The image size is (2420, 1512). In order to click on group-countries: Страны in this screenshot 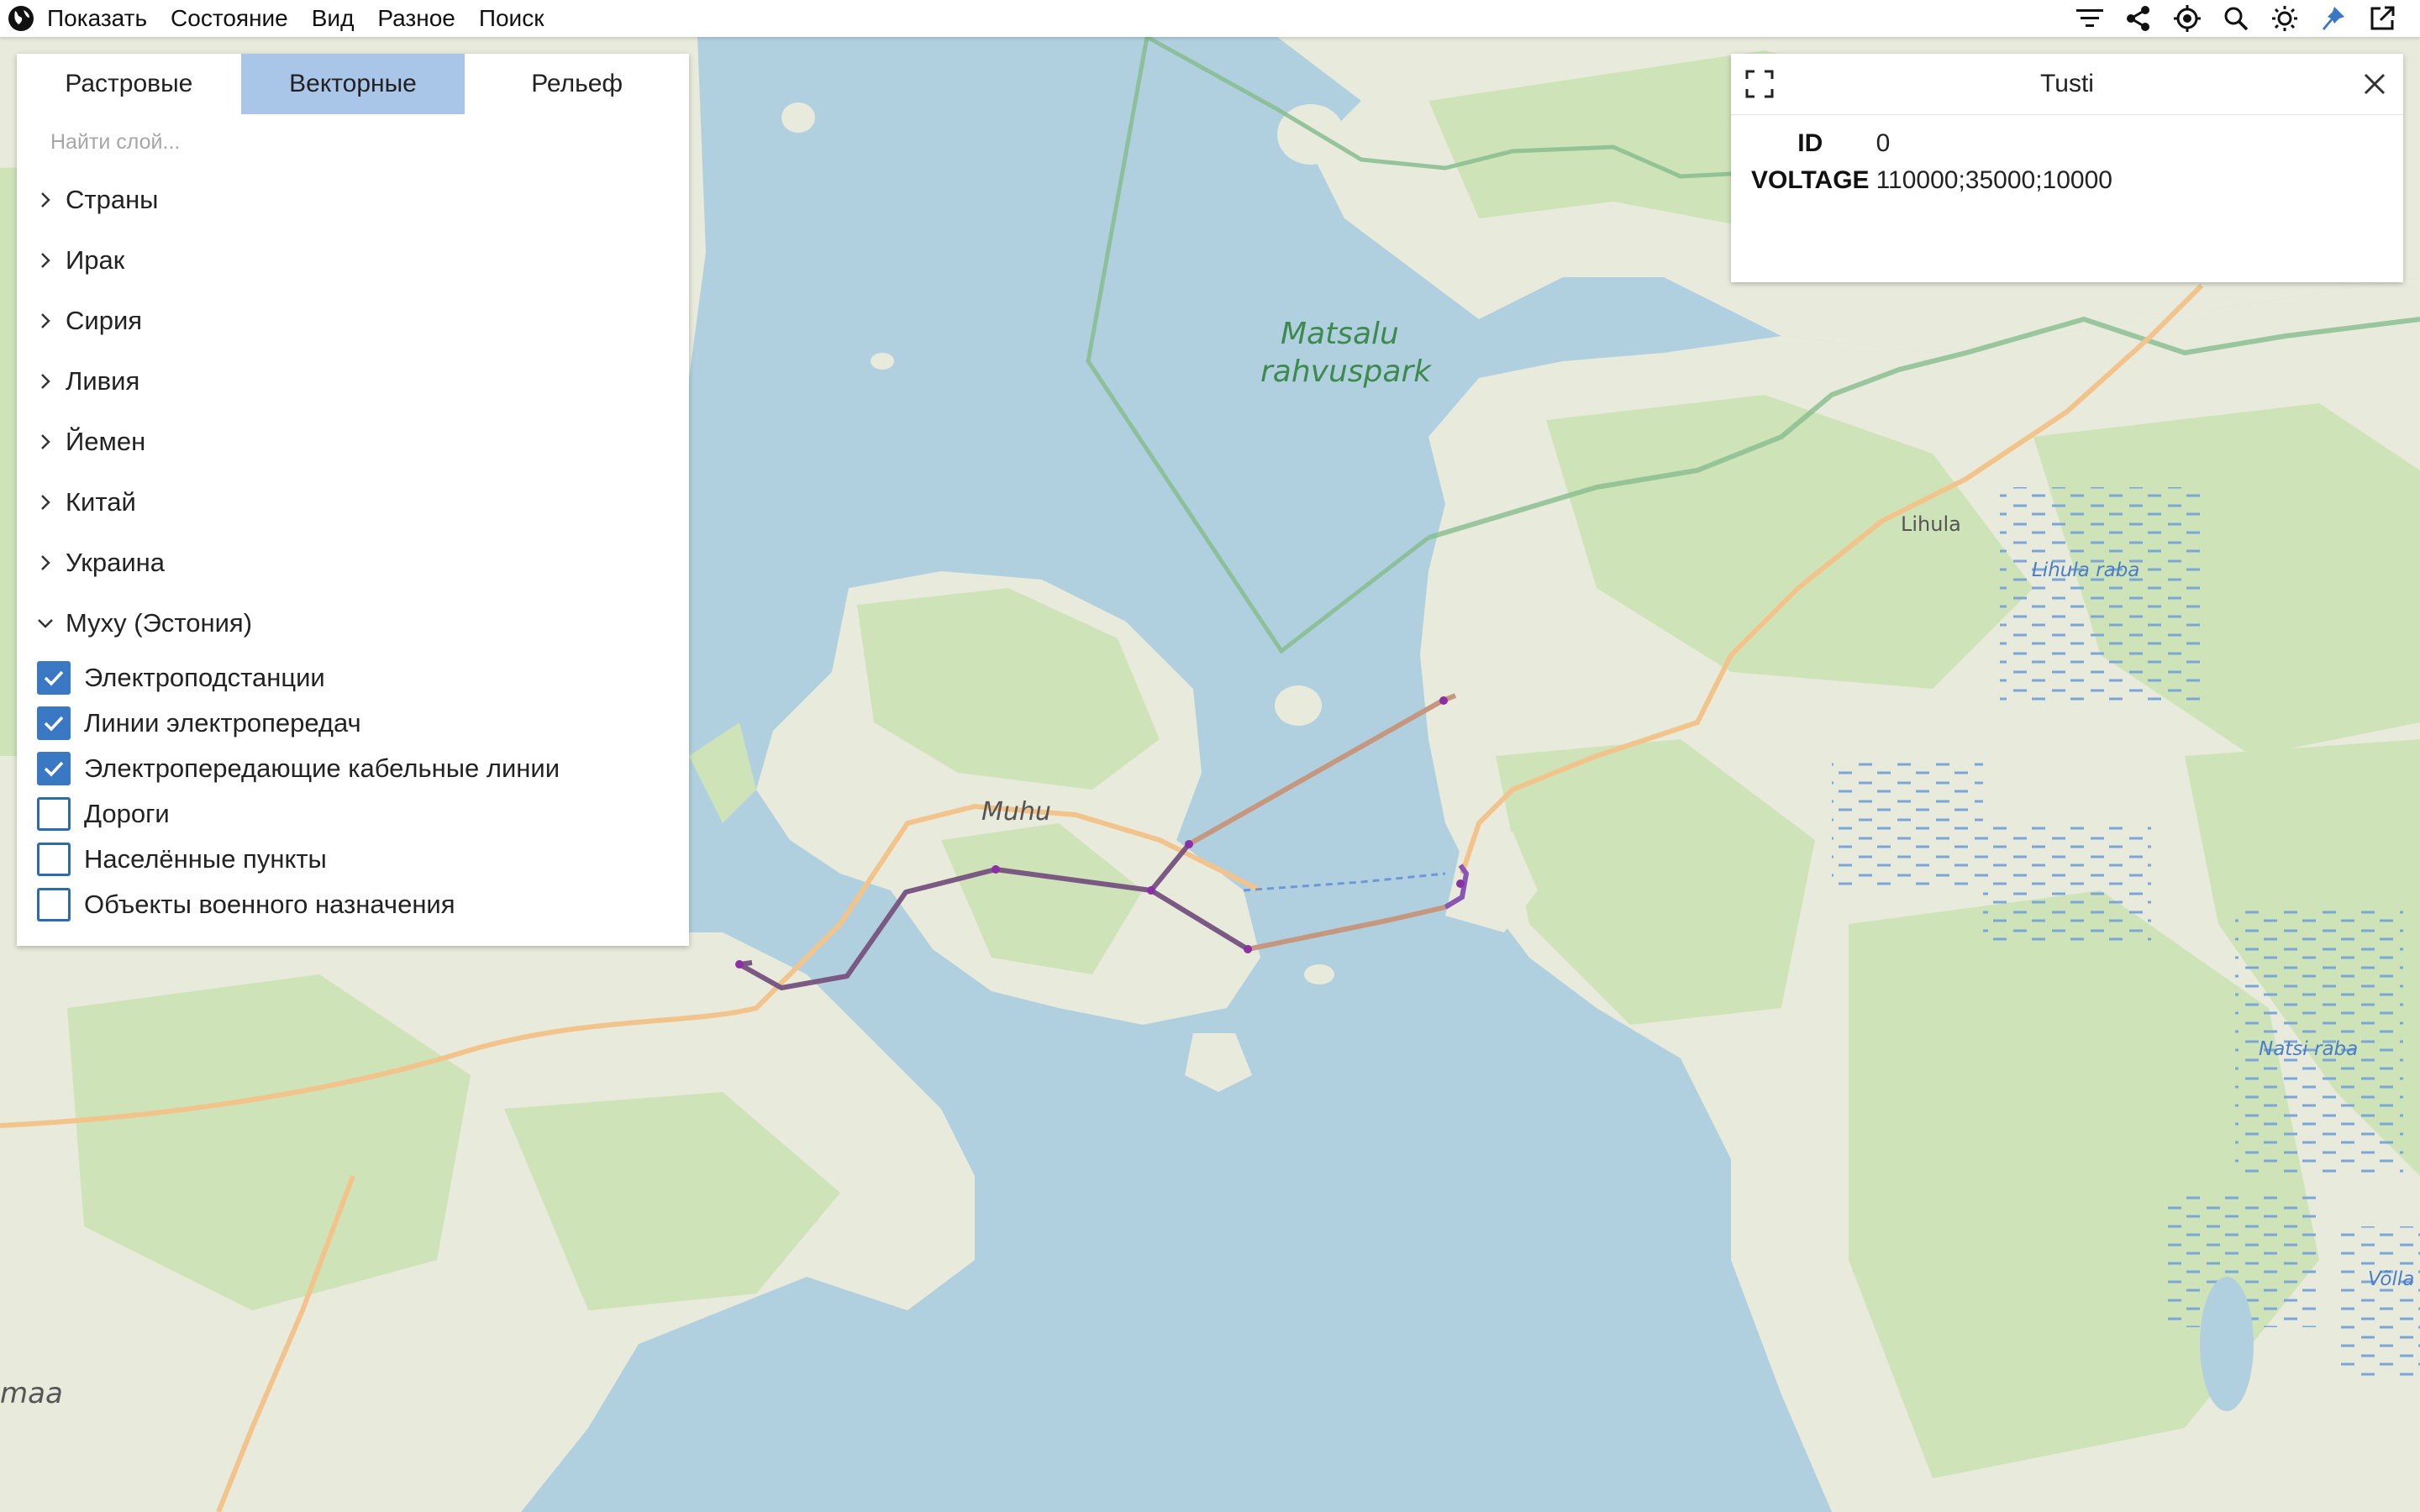, I will do `click(353, 200)`.